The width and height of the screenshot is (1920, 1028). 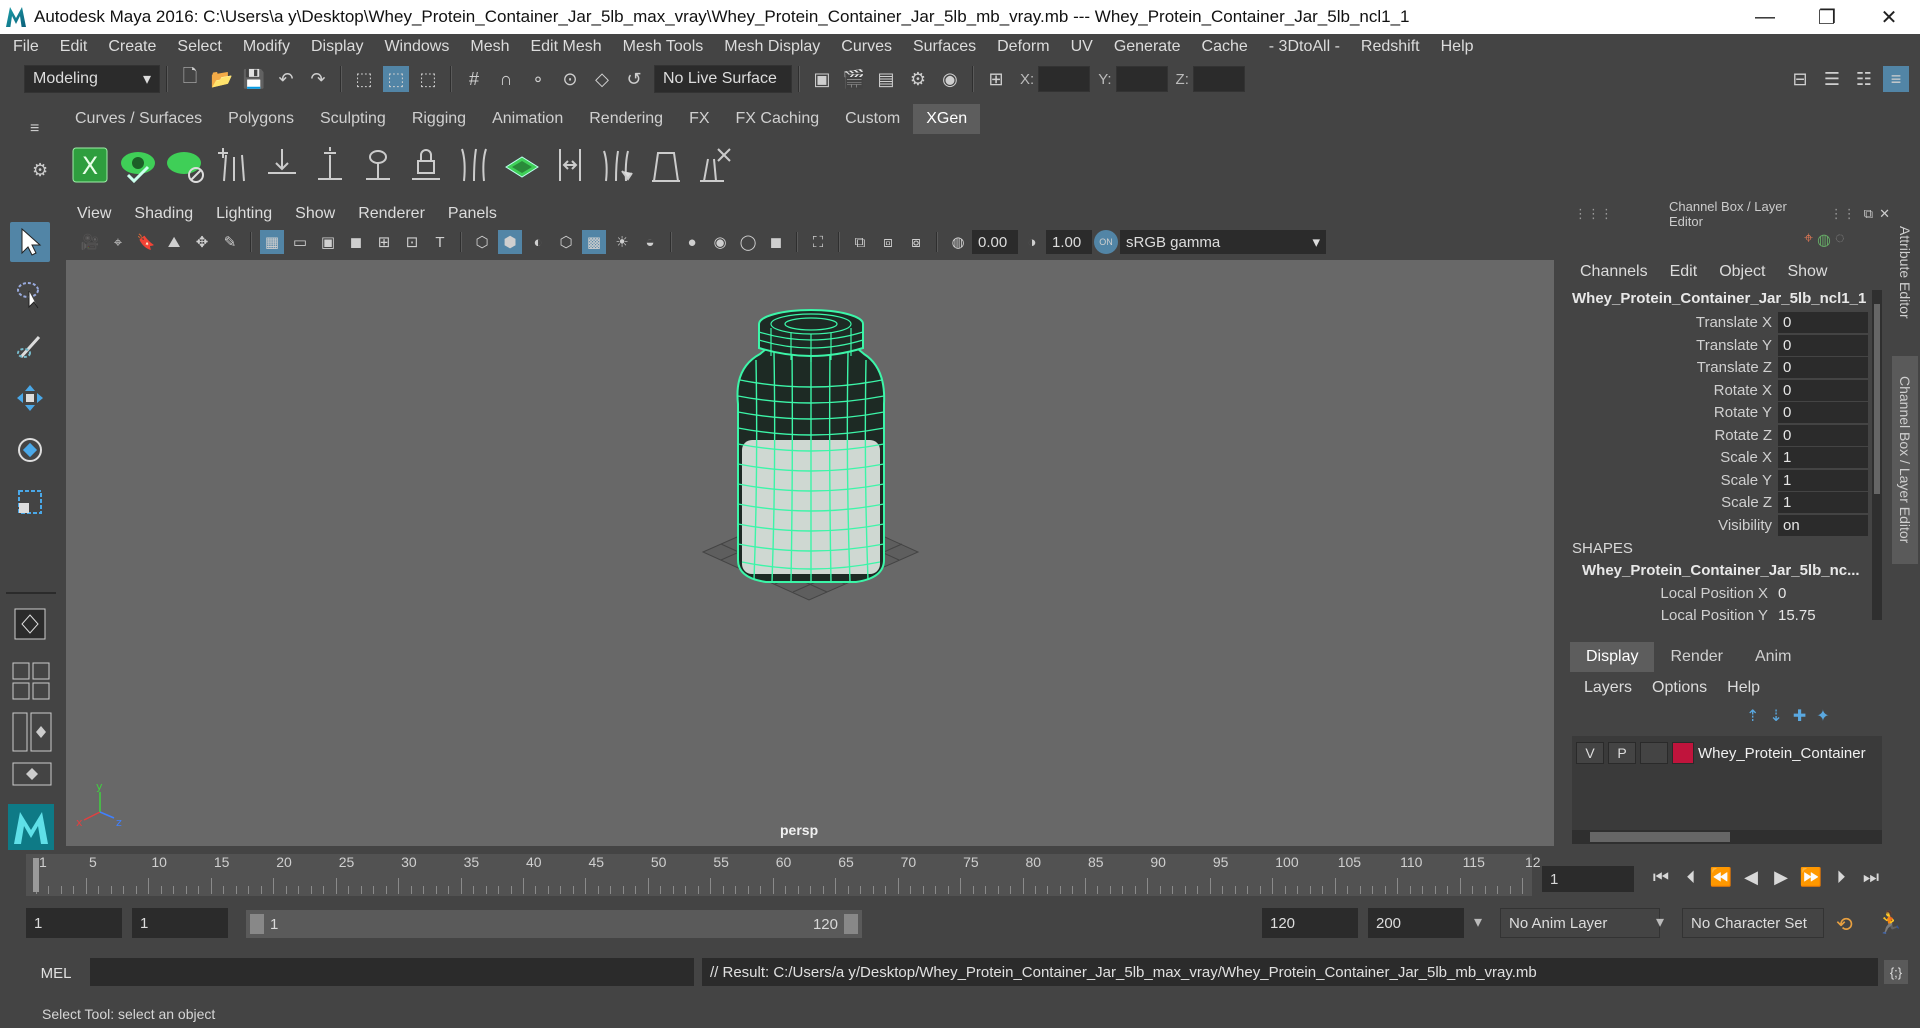 What do you see at coordinates (634, 79) in the screenshot?
I see `make-live-icon: ↺` at bounding box center [634, 79].